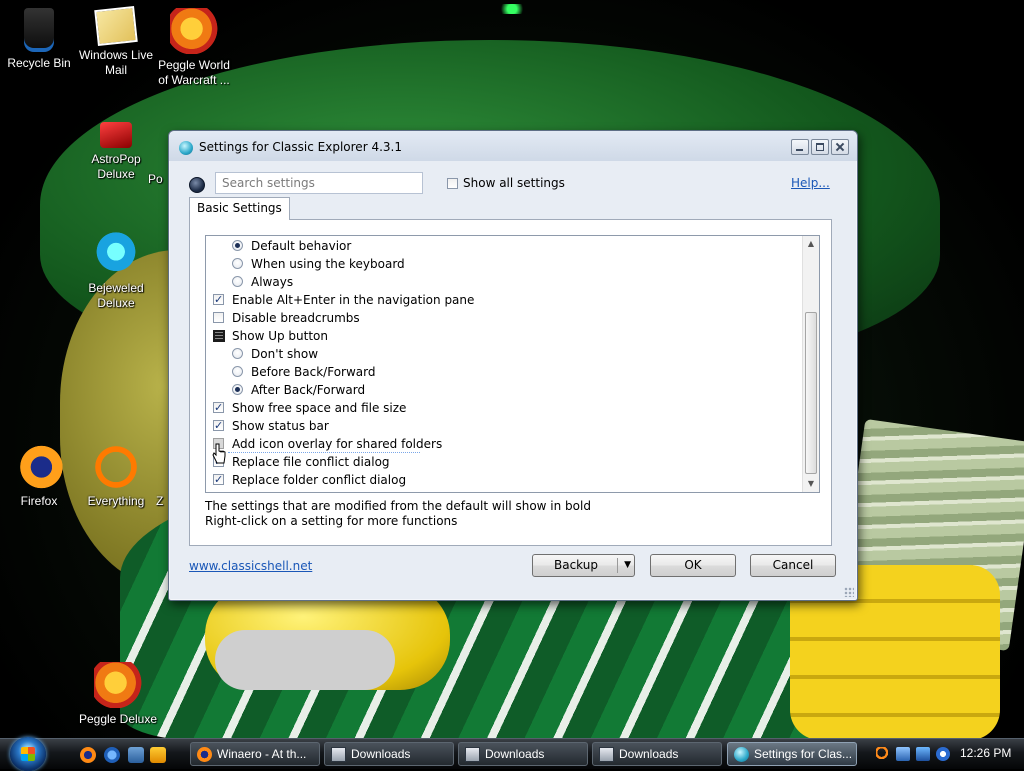 This screenshot has height=771, width=1024. Describe the element at coordinates (311, 462) in the screenshot. I see `setting-label: Replace file conflict dialog` at that location.